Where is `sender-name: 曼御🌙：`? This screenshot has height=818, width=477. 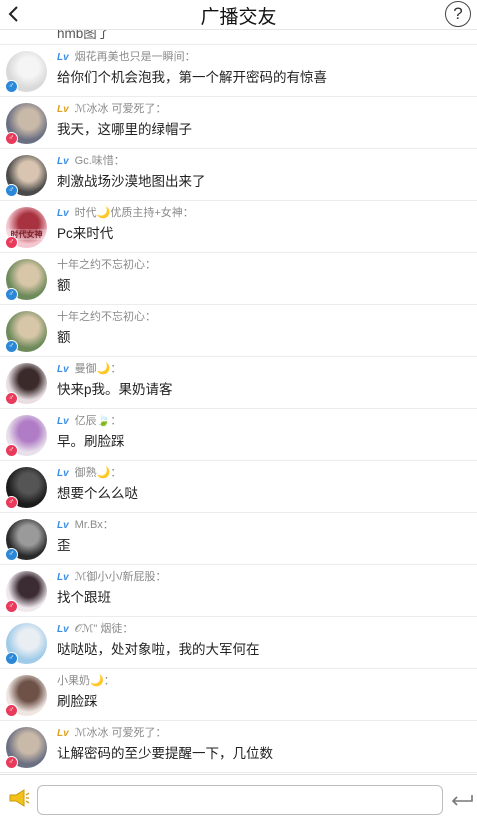 sender-name: 曼御🌙： is located at coordinates (98, 369).